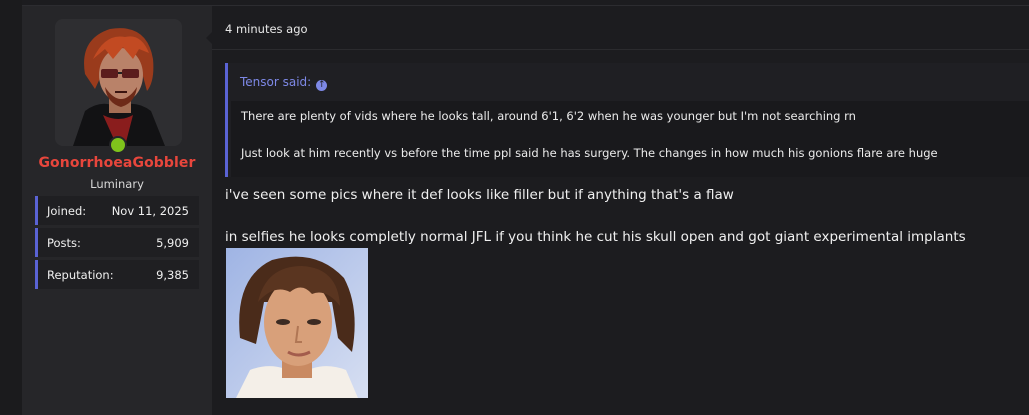  I want to click on attached-photo, so click(297, 323).